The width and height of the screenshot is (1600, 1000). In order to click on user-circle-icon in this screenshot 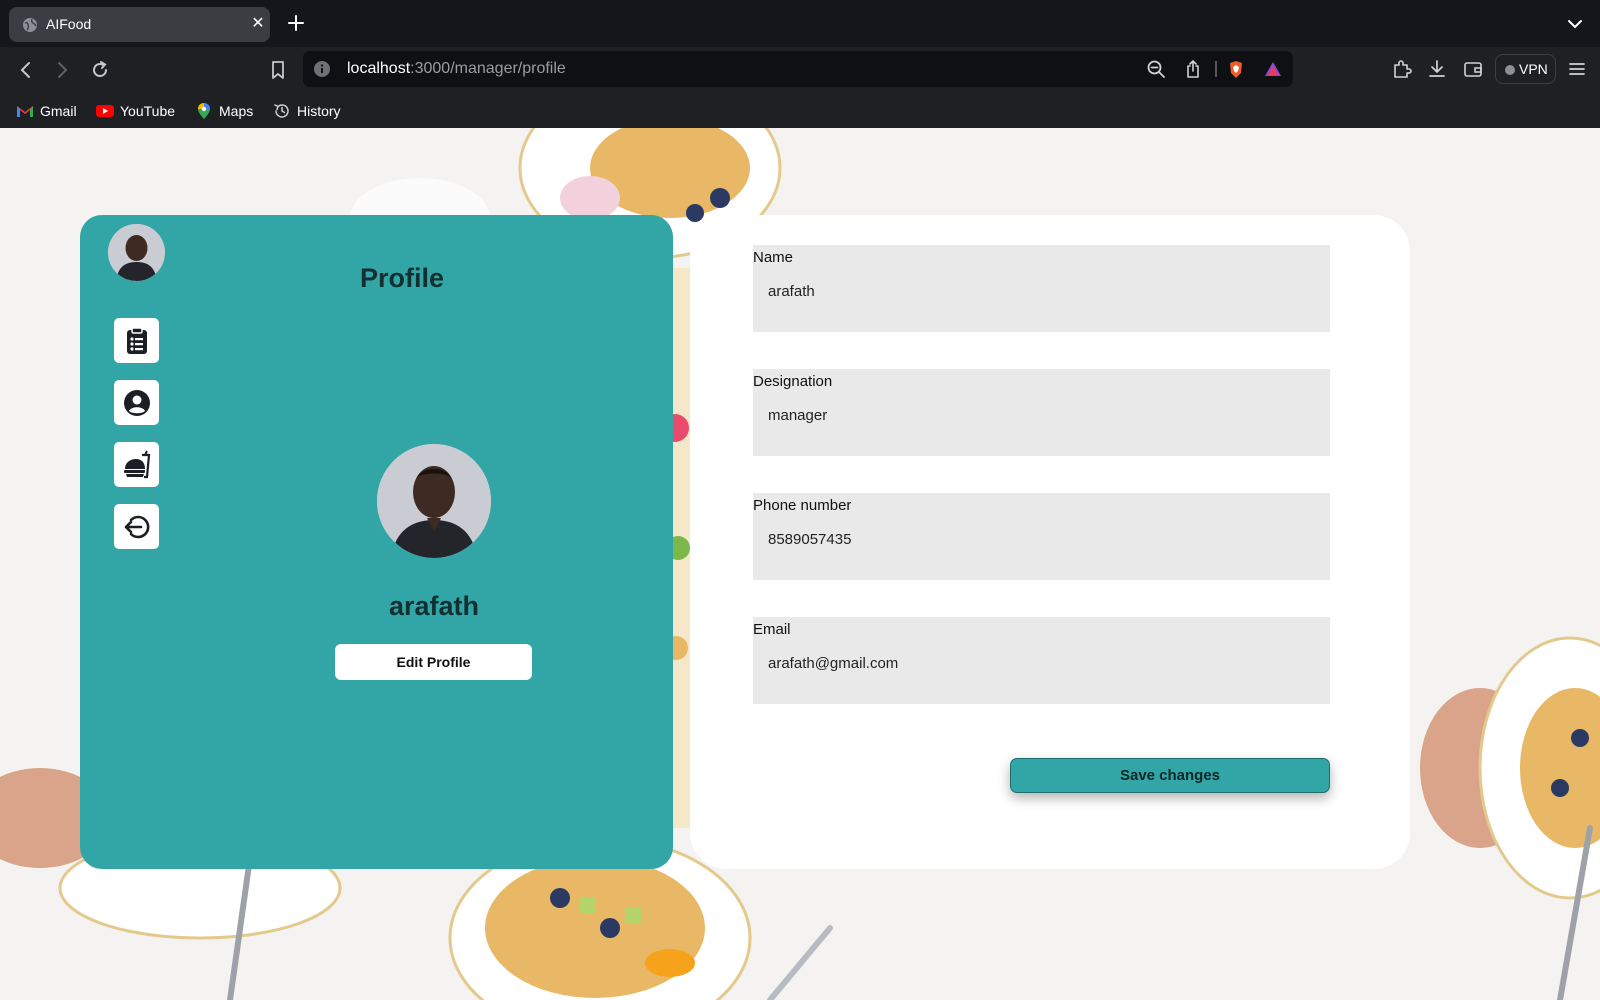, I will do `click(136, 402)`.